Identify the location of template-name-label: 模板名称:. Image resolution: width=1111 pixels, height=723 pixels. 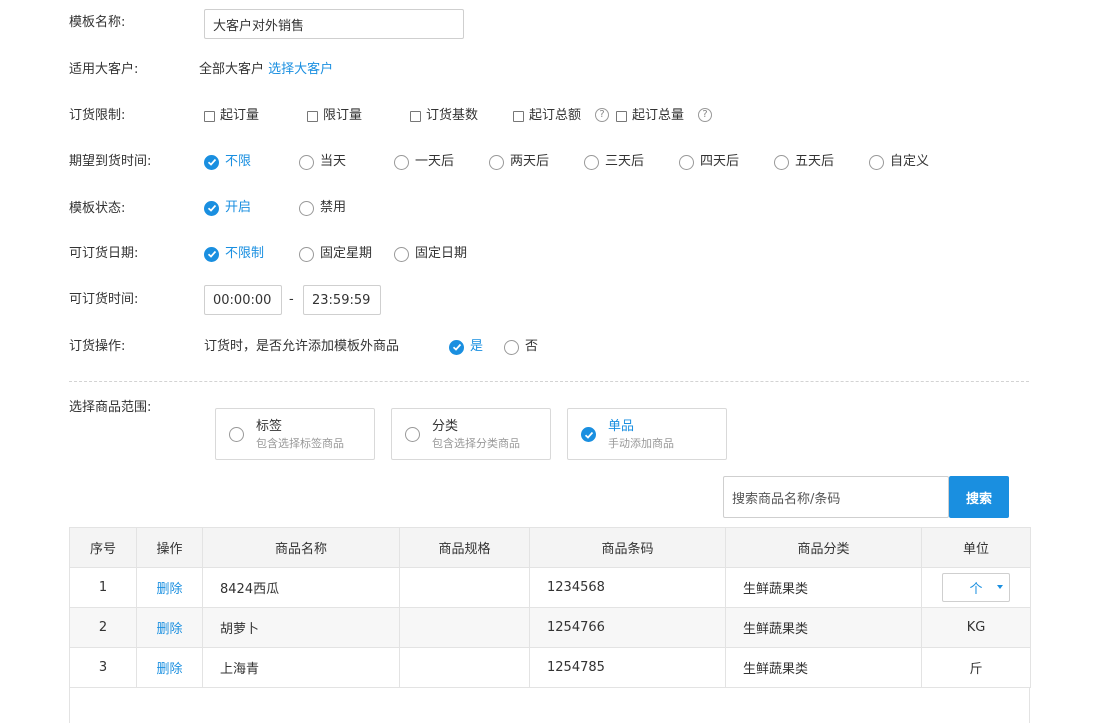
(97, 22).